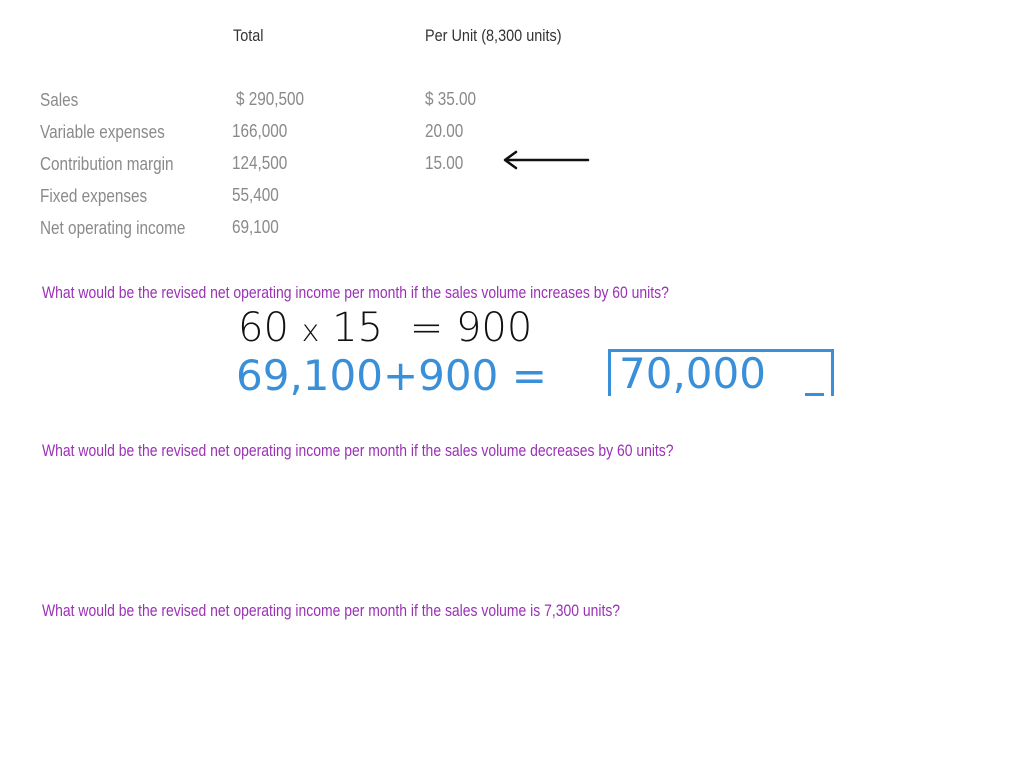 The width and height of the screenshot is (1024, 768). I want to click on work-value: 60, so click(263, 328).